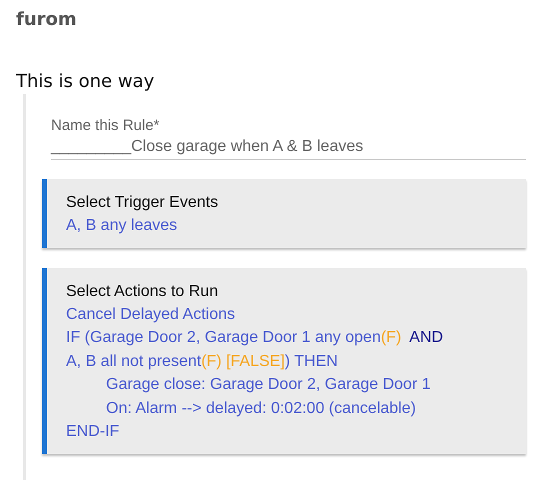 This screenshot has height=480, width=541. What do you see at coordinates (143, 292) in the screenshot?
I see `section-title: Select Actions to Run` at bounding box center [143, 292].